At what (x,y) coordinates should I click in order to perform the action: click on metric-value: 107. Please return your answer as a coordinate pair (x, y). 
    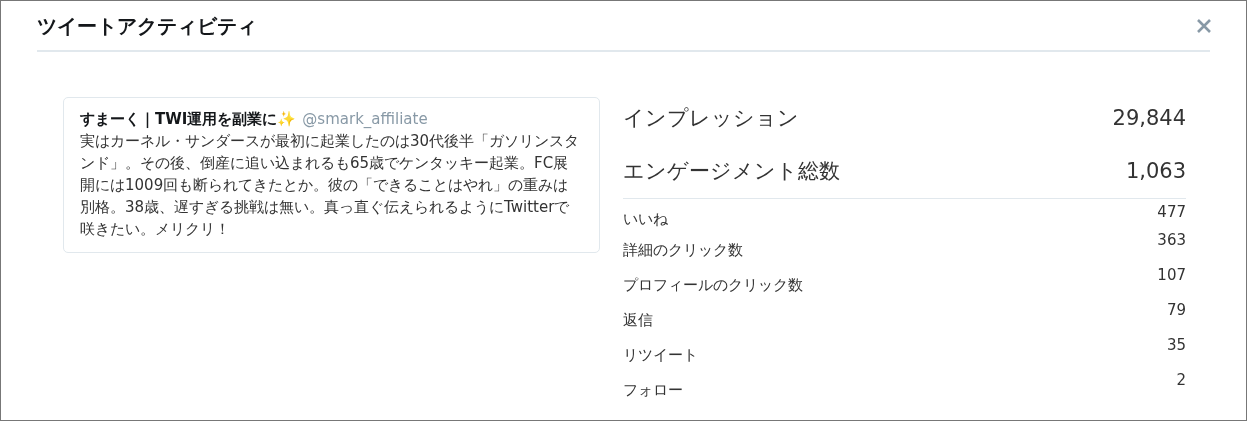
    Looking at the image, I should click on (1171, 275).